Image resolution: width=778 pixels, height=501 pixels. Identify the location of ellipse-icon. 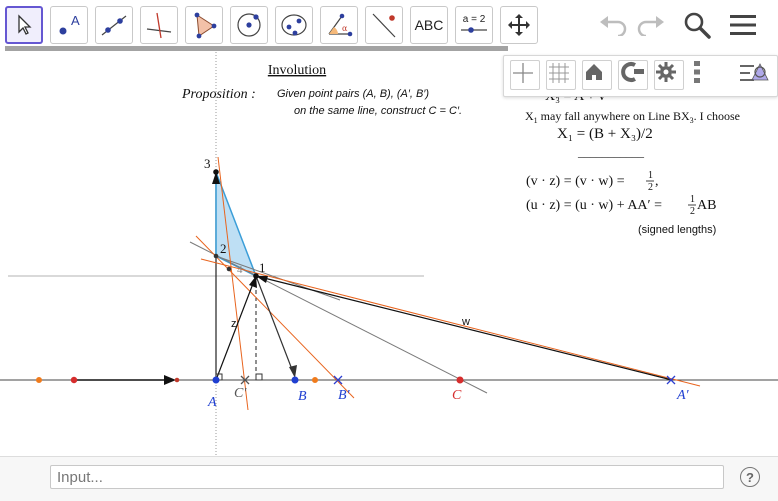
(294, 25).